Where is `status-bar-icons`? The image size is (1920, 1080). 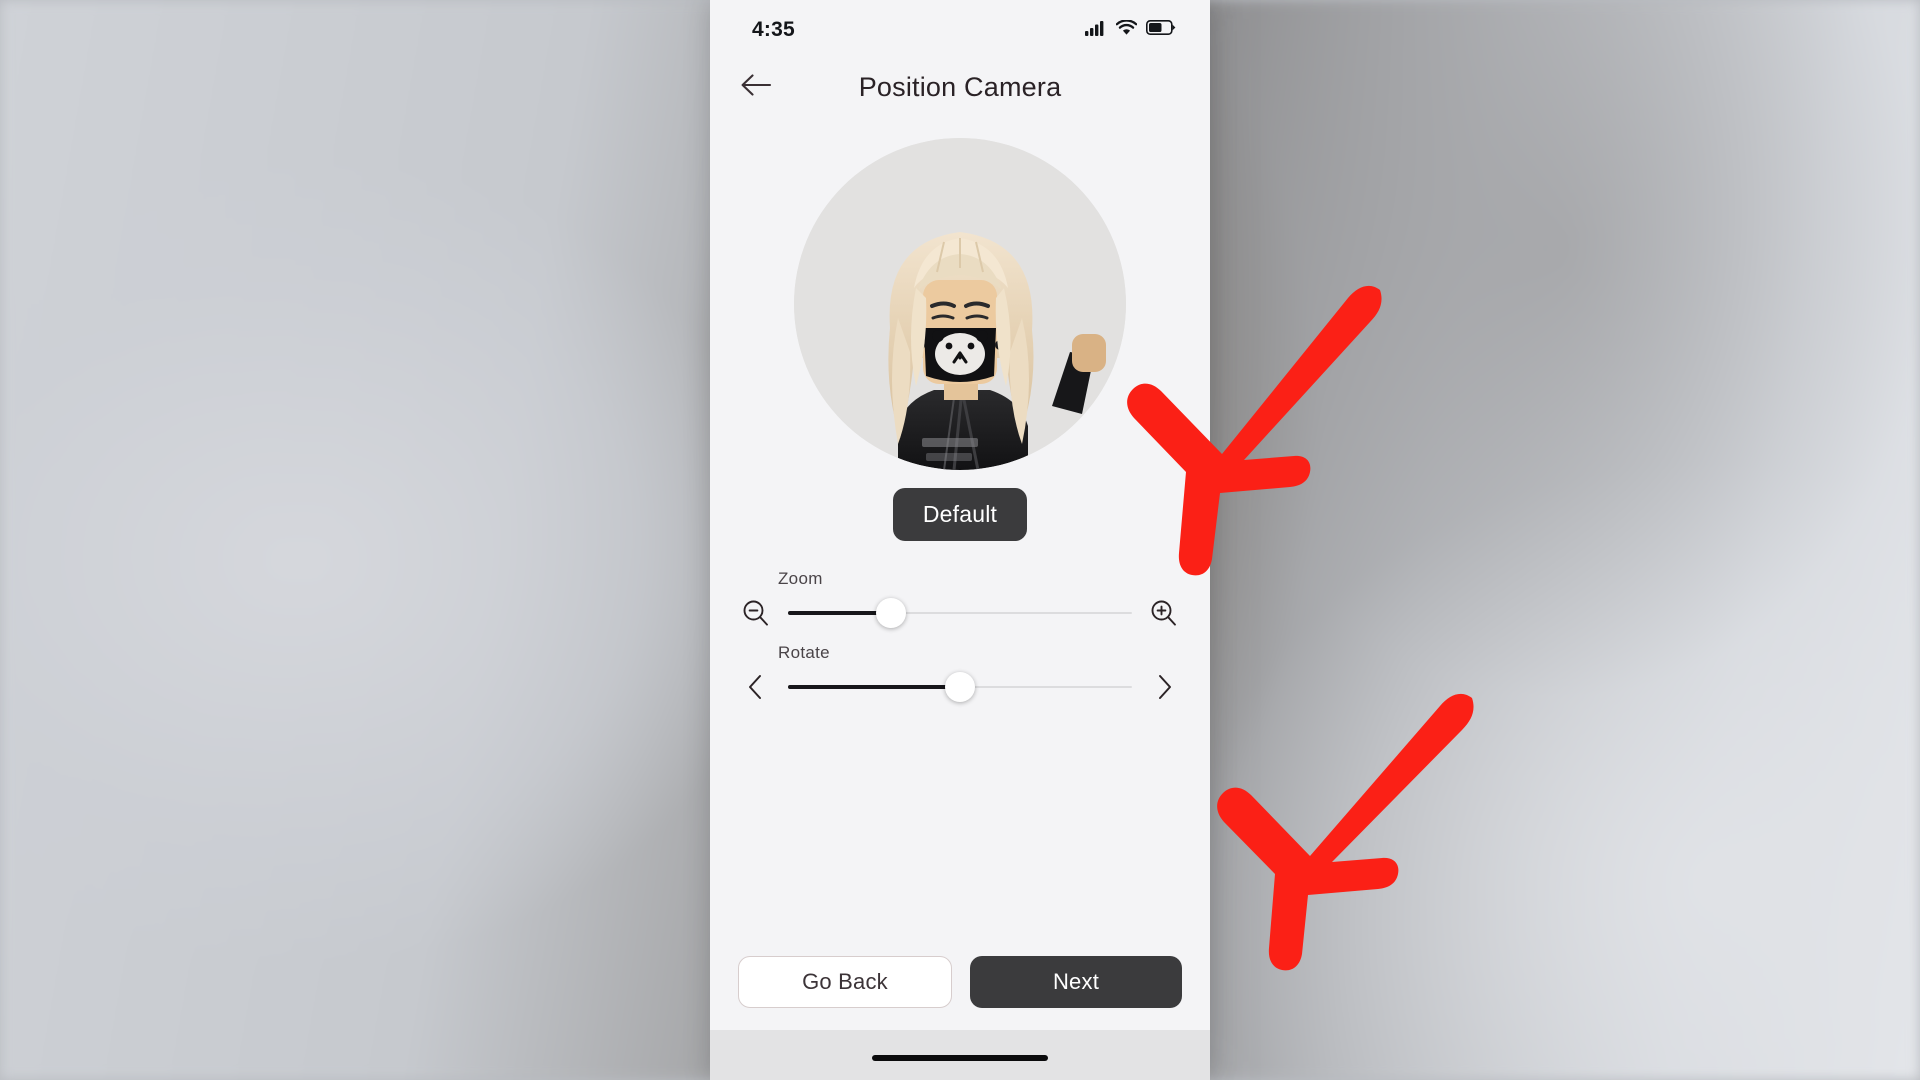
status-bar-icons is located at coordinates (1130, 29).